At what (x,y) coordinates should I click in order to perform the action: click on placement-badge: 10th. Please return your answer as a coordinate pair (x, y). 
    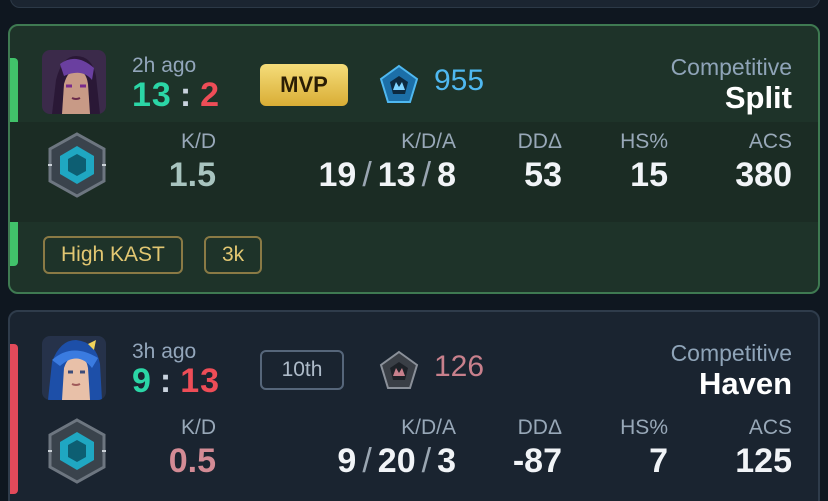
    Looking at the image, I should click on (302, 370).